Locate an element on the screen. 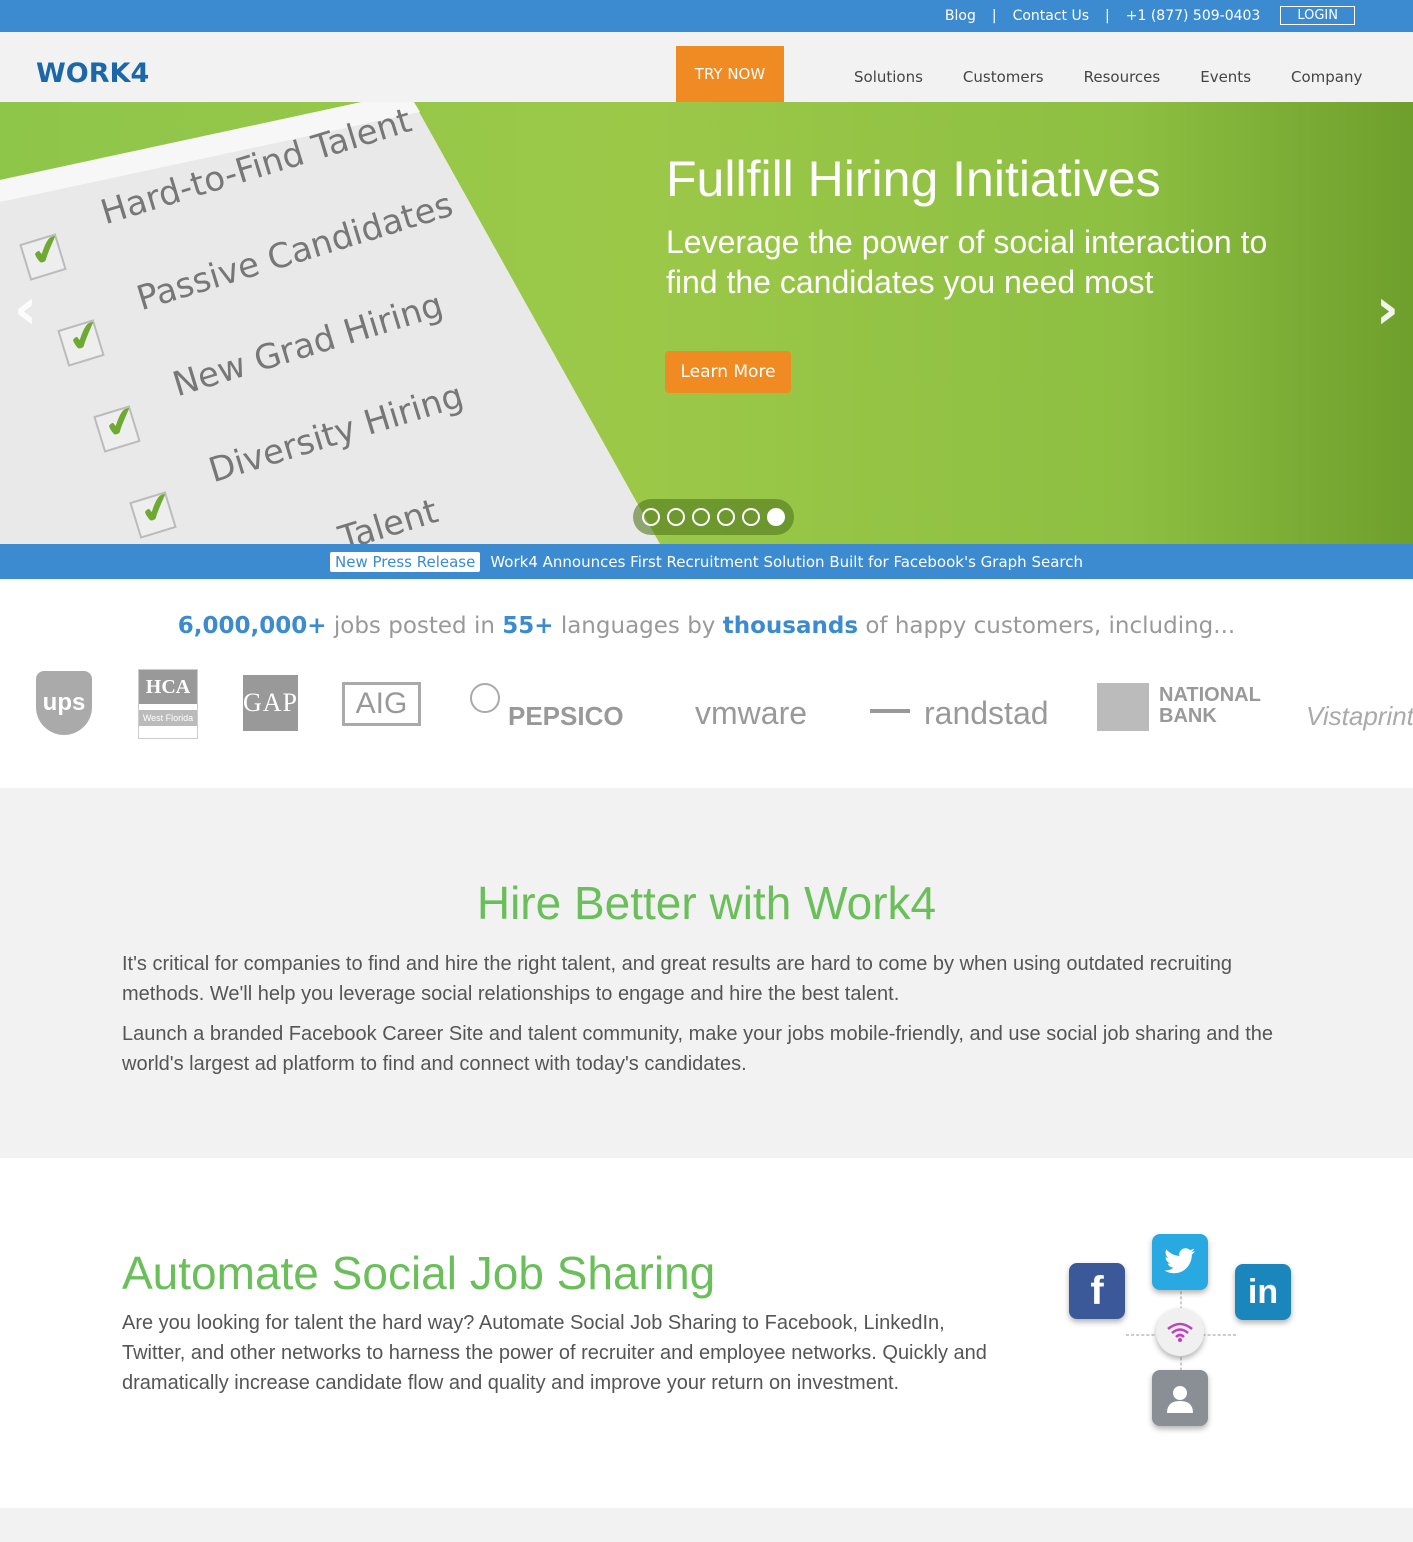 This screenshot has height=1542, width=1413. blog-link: Blog is located at coordinates (960, 16).